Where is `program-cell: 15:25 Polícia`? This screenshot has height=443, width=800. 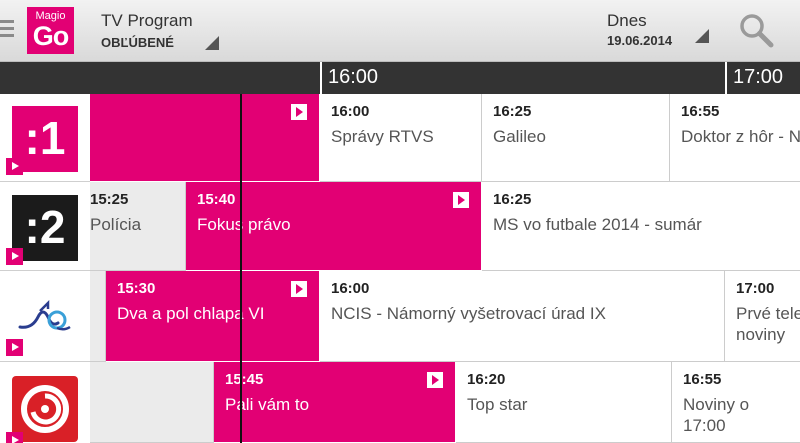
program-cell: 15:25 Polícia is located at coordinates (138, 226).